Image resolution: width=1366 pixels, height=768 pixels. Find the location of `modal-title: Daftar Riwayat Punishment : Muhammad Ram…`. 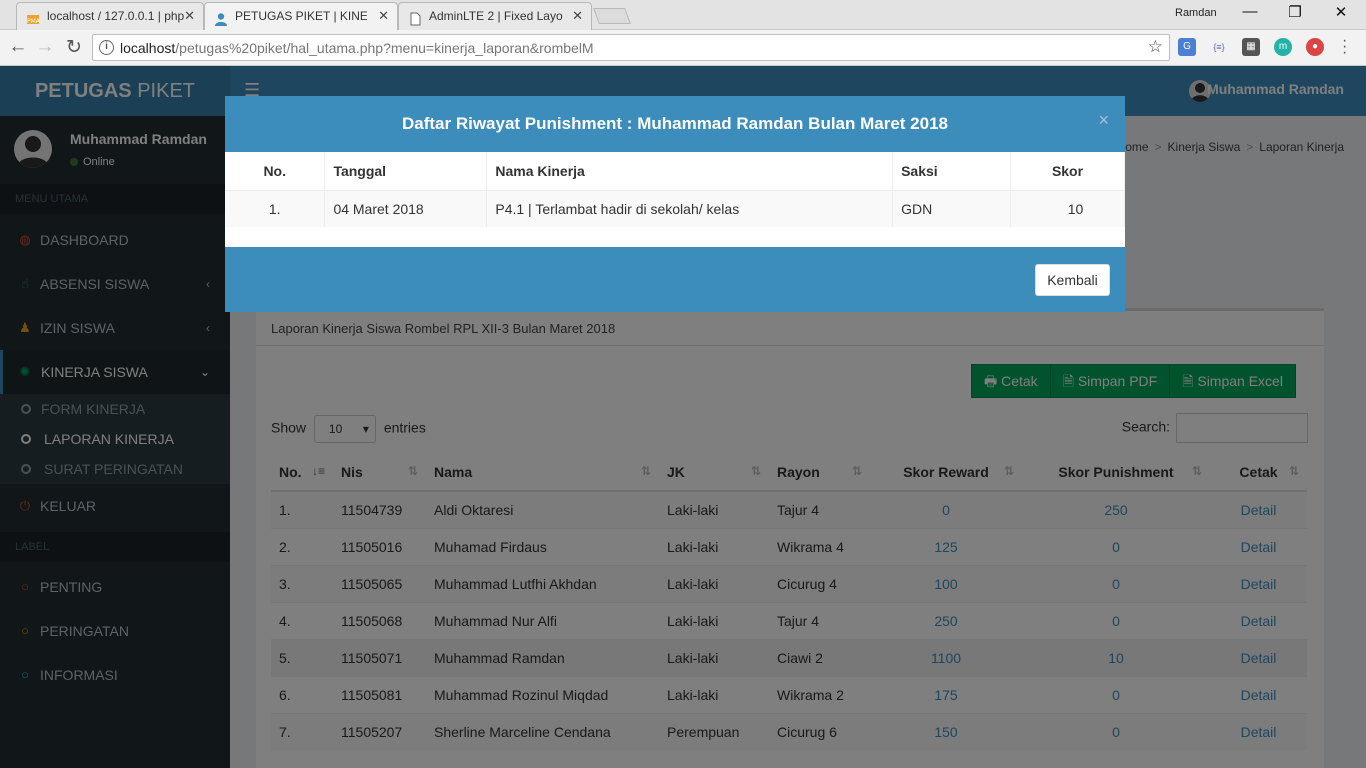

modal-title: Daftar Riwayat Punishment : Muhammad Ram… is located at coordinates (675, 124).